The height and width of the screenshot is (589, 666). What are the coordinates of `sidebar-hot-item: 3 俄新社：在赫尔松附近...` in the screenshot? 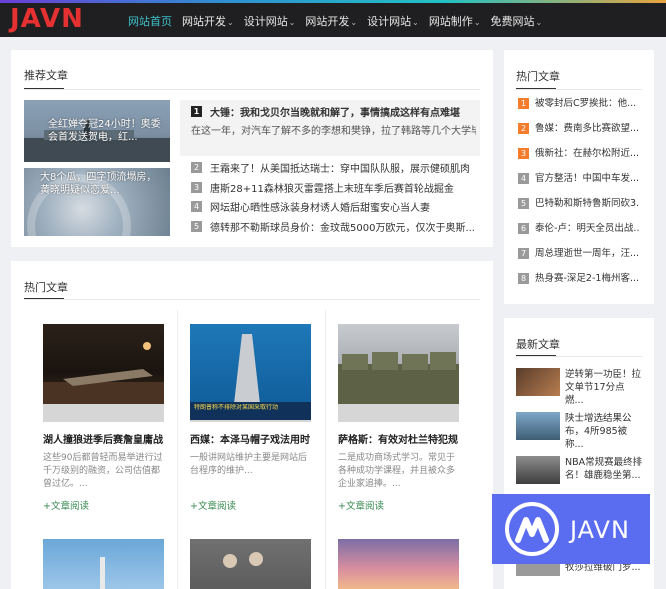 It's located at (579, 153).